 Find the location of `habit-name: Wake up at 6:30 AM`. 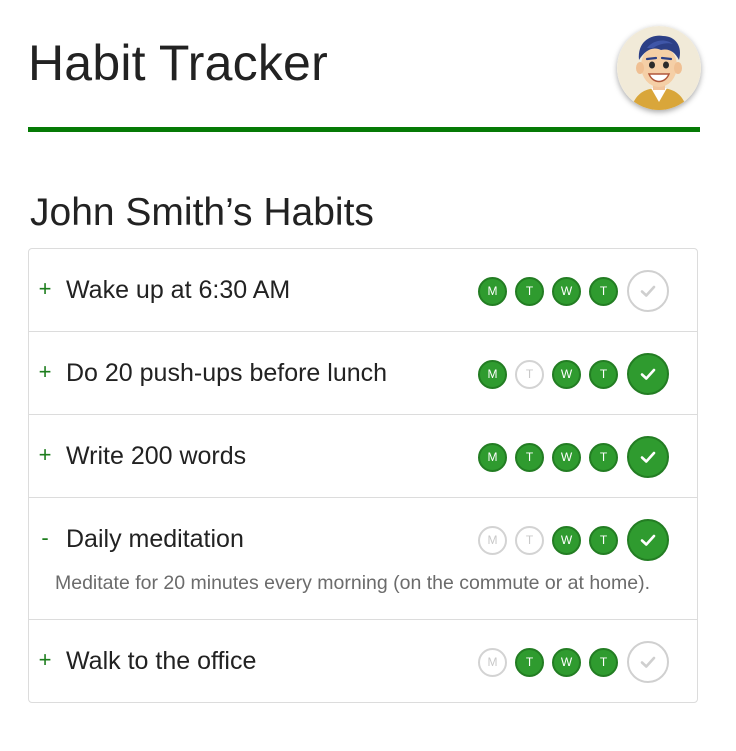

habit-name: Wake up at 6:30 AM is located at coordinates (178, 290).